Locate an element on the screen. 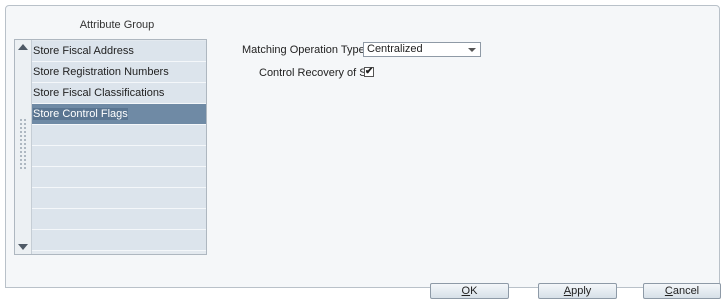 The image size is (721, 301). scroll-grip-icon is located at coordinates (23, 144).